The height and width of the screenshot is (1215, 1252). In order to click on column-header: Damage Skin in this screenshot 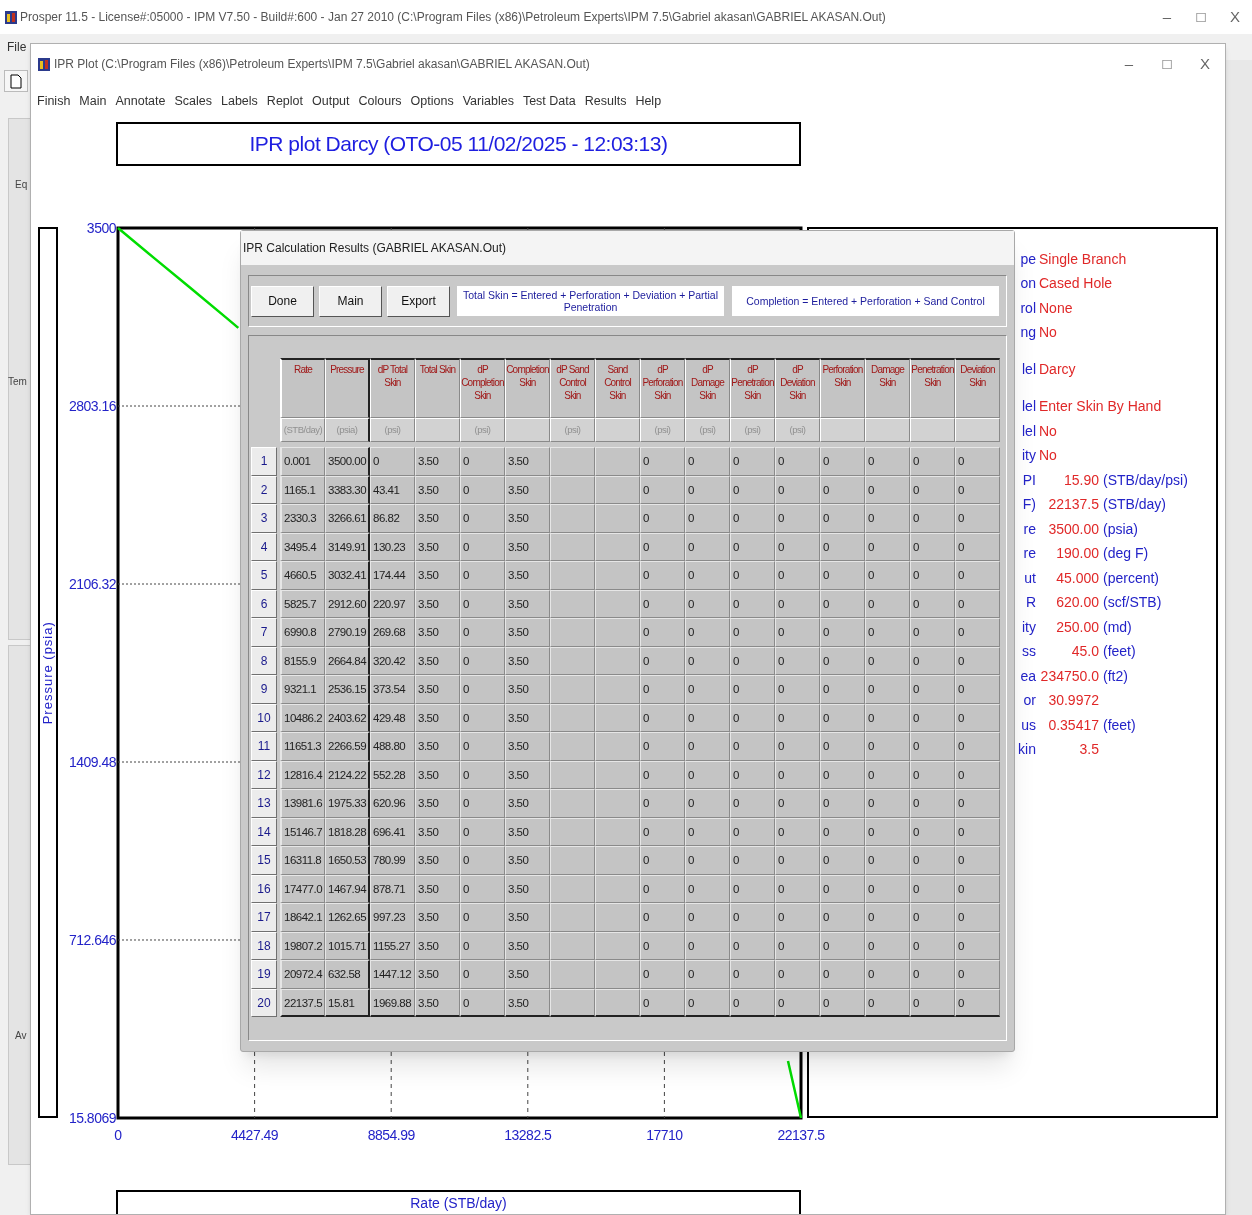, I will do `click(887, 388)`.